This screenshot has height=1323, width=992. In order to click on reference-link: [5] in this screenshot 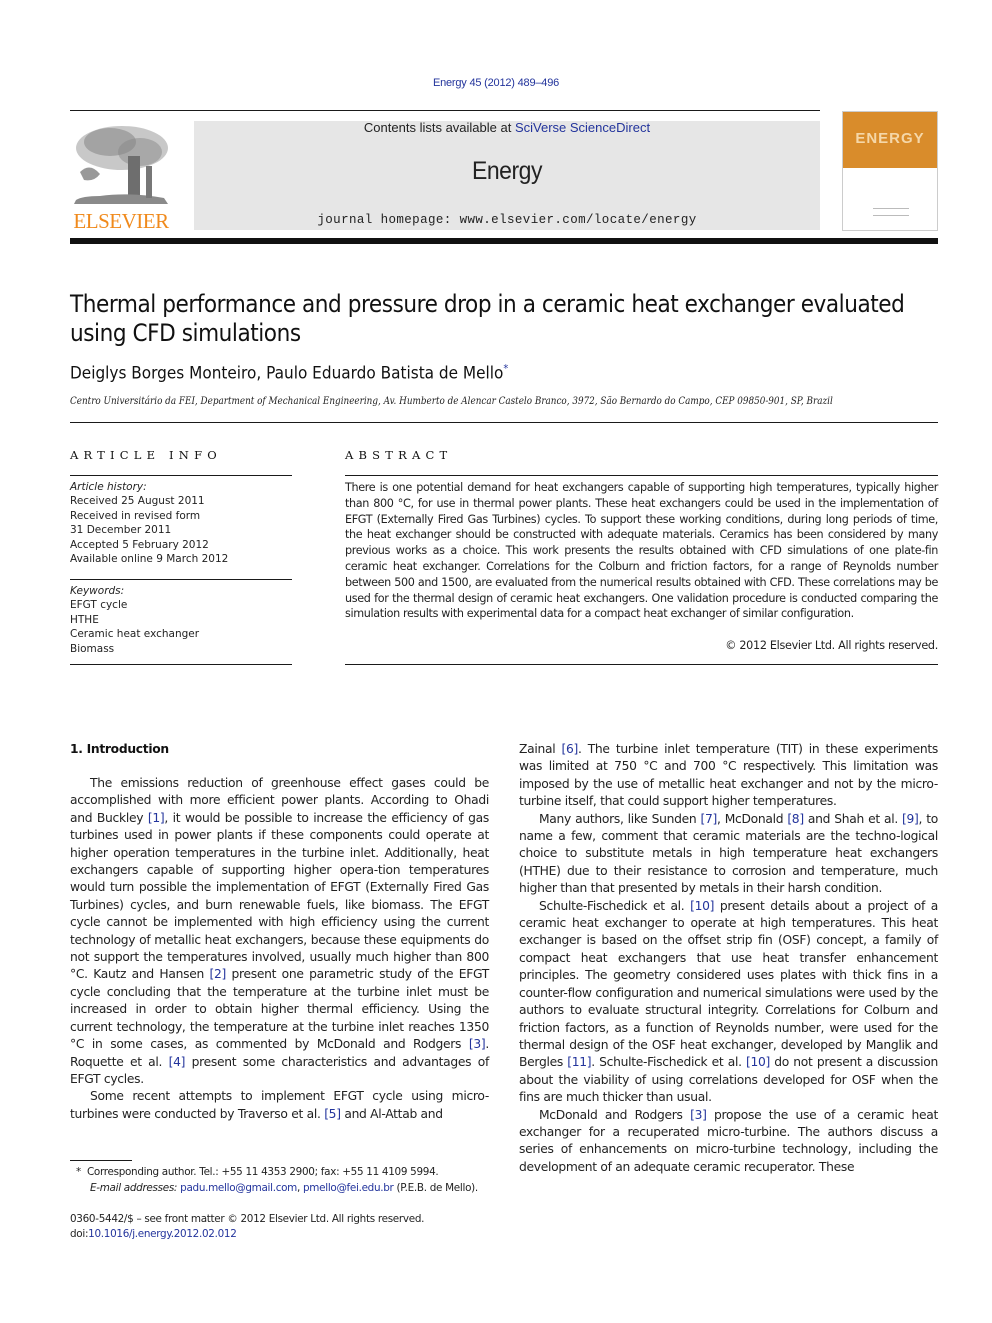, I will do `click(332, 1114)`.